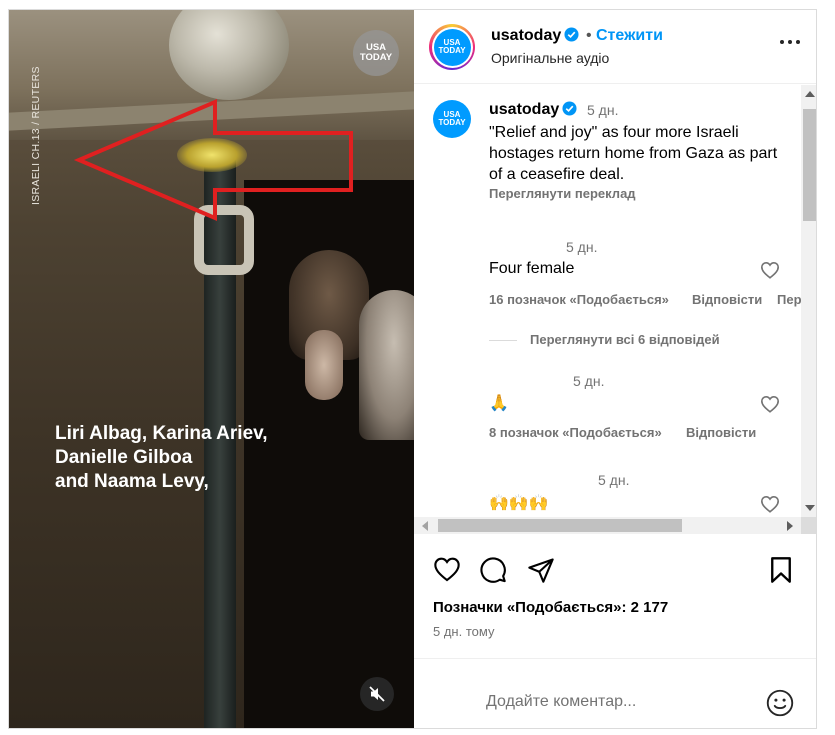  I want to click on scroll-down-arrow-icon, so click(810, 508).